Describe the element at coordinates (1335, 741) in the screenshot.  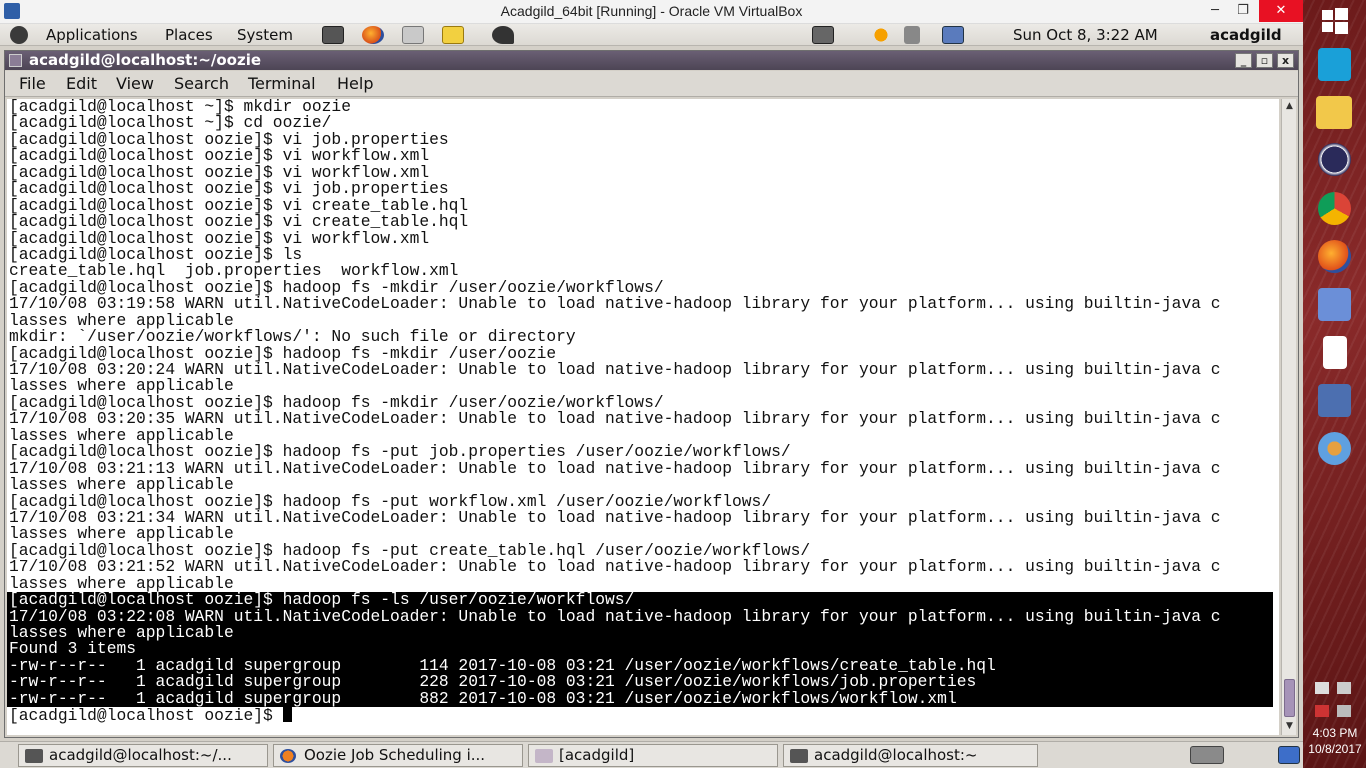
I see `windows-clock: 4:03 PM 10/8/2017` at that location.